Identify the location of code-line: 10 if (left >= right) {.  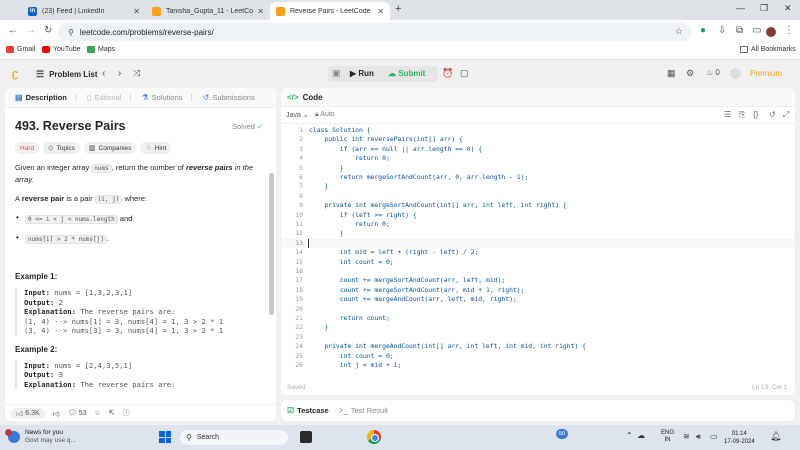
(538, 215).